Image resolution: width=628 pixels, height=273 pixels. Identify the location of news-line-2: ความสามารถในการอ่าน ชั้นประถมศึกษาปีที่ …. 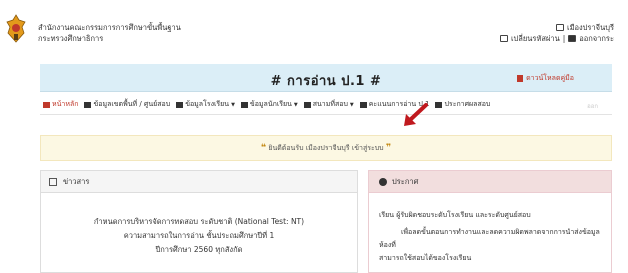
(199, 235).